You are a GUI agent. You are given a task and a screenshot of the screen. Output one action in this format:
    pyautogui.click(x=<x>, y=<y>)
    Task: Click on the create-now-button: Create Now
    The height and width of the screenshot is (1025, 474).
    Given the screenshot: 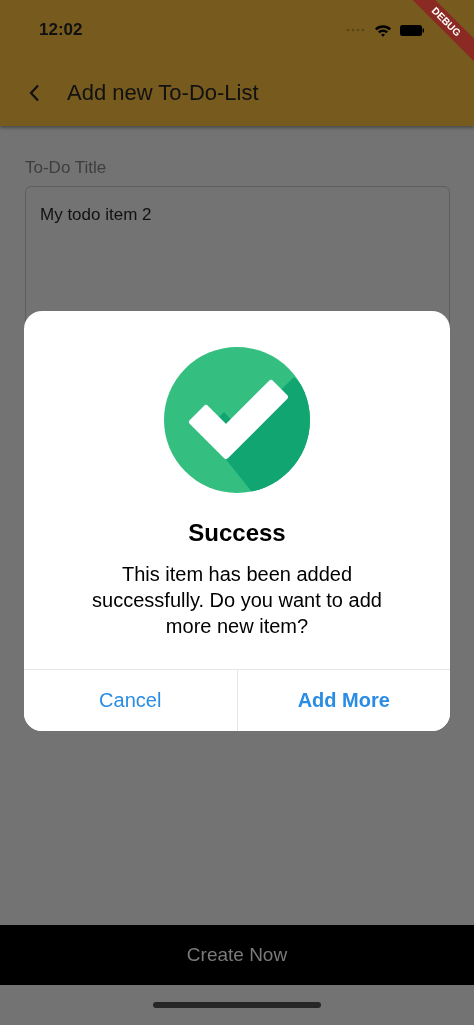 What is the action you would take?
    pyautogui.click(x=237, y=955)
    